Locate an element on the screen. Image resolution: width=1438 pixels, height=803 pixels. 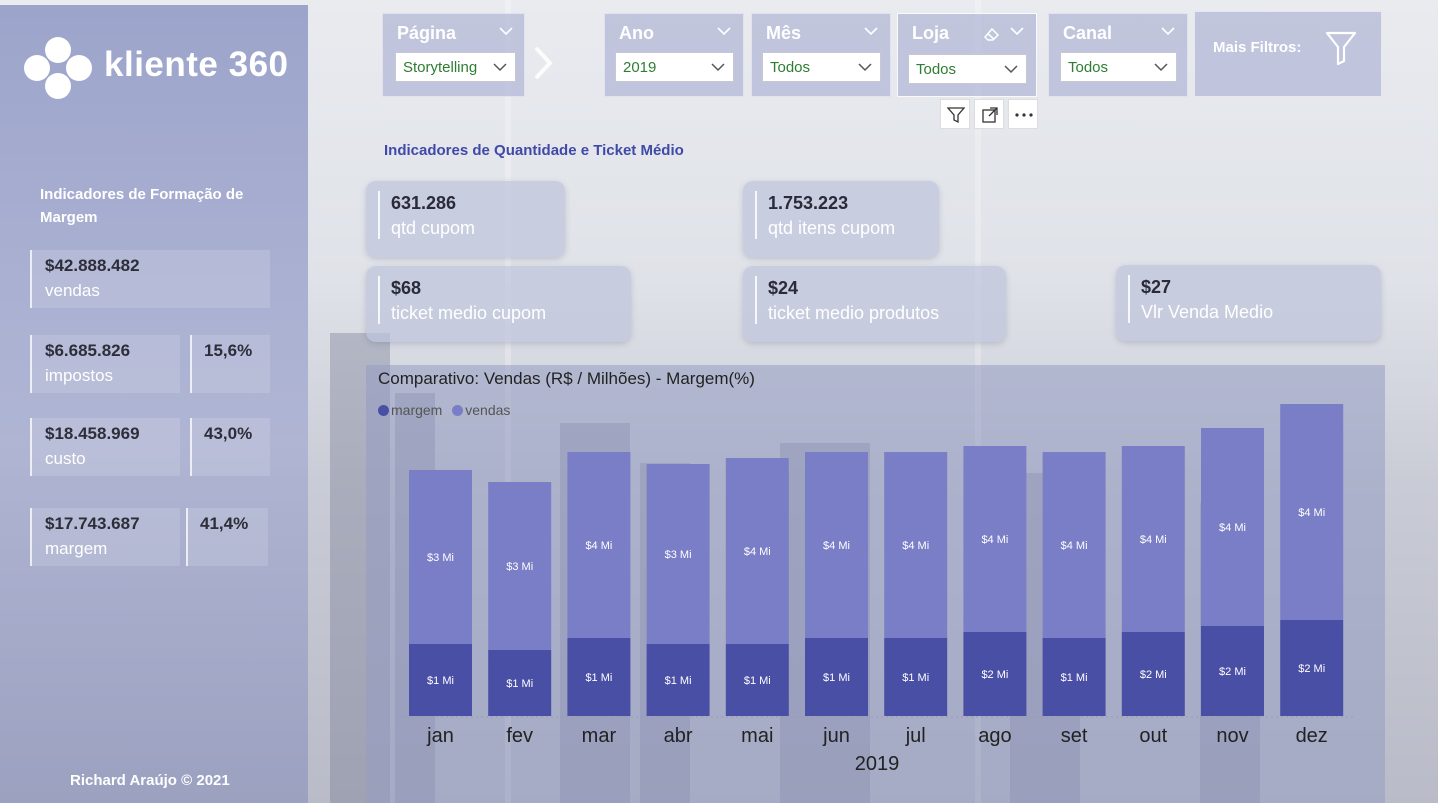
kpi-card: 631.286 qtd cupom is located at coordinates (465, 219).